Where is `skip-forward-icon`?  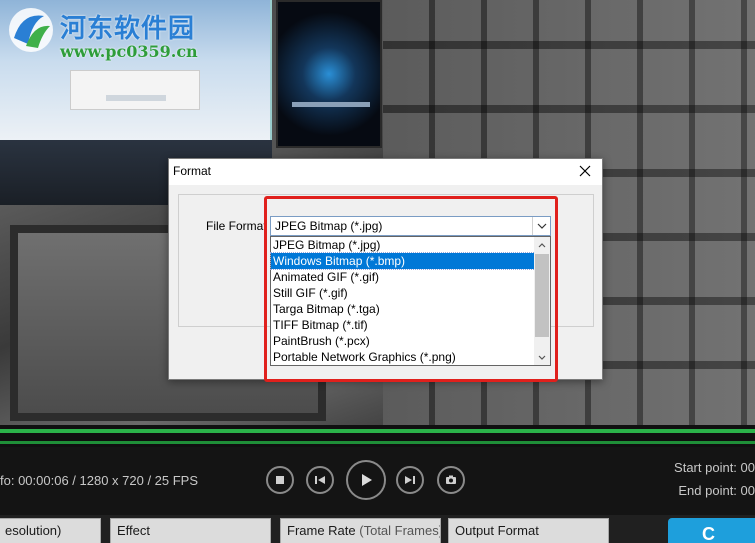 skip-forward-icon is located at coordinates (410, 480).